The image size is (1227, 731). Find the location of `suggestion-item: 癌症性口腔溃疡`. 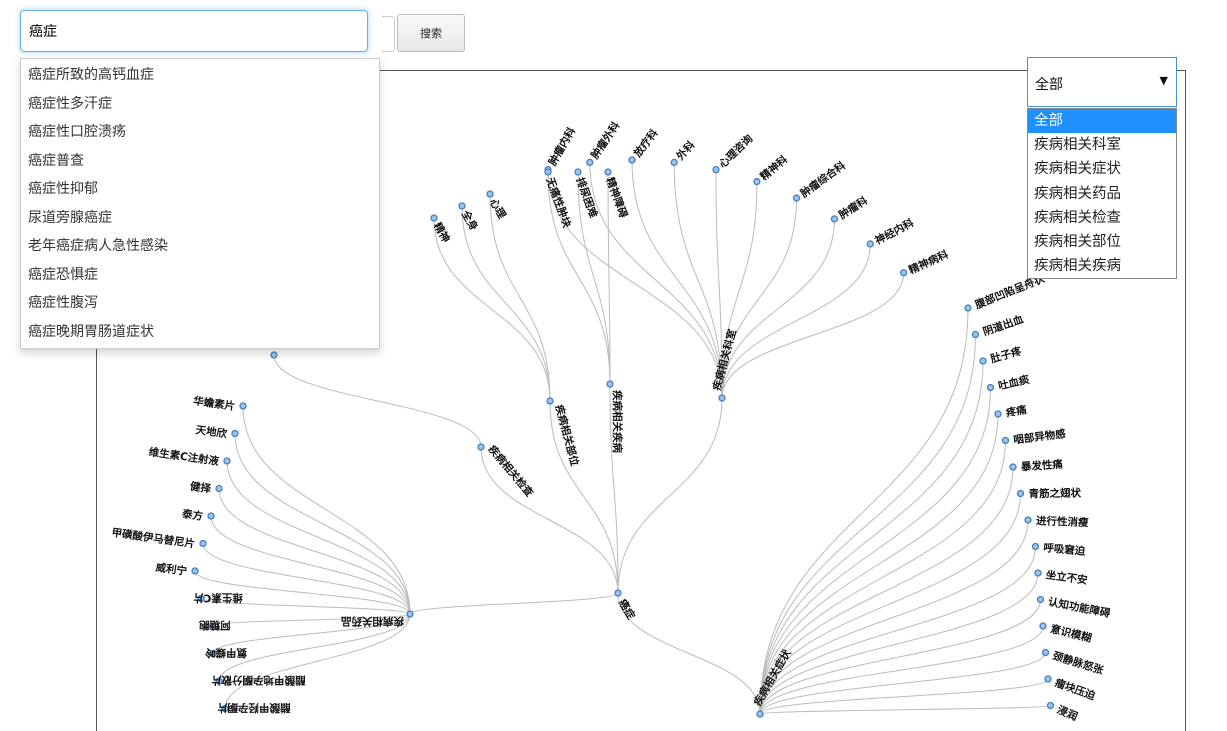

suggestion-item: 癌症性口腔溃疡 is located at coordinates (200, 132).